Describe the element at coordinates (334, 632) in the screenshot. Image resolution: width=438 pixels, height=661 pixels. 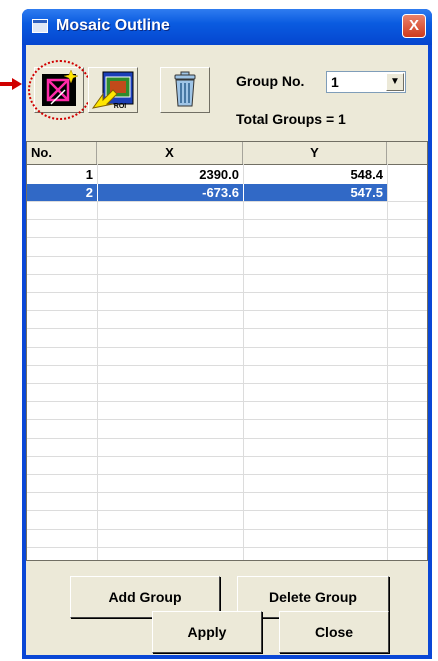
I see `close-button: Close` at that location.